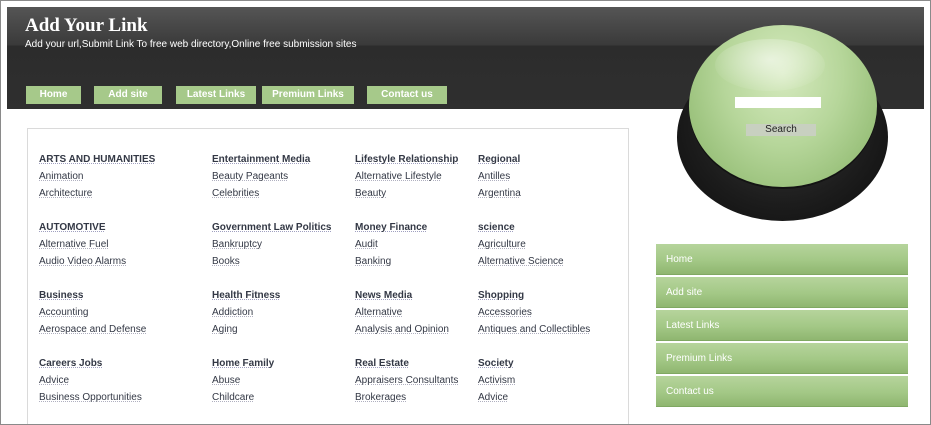 The width and height of the screenshot is (931, 425). Describe the element at coordinates (73, 244) in the screenshot. I see `category-link: Alternative Fuel` at that location.